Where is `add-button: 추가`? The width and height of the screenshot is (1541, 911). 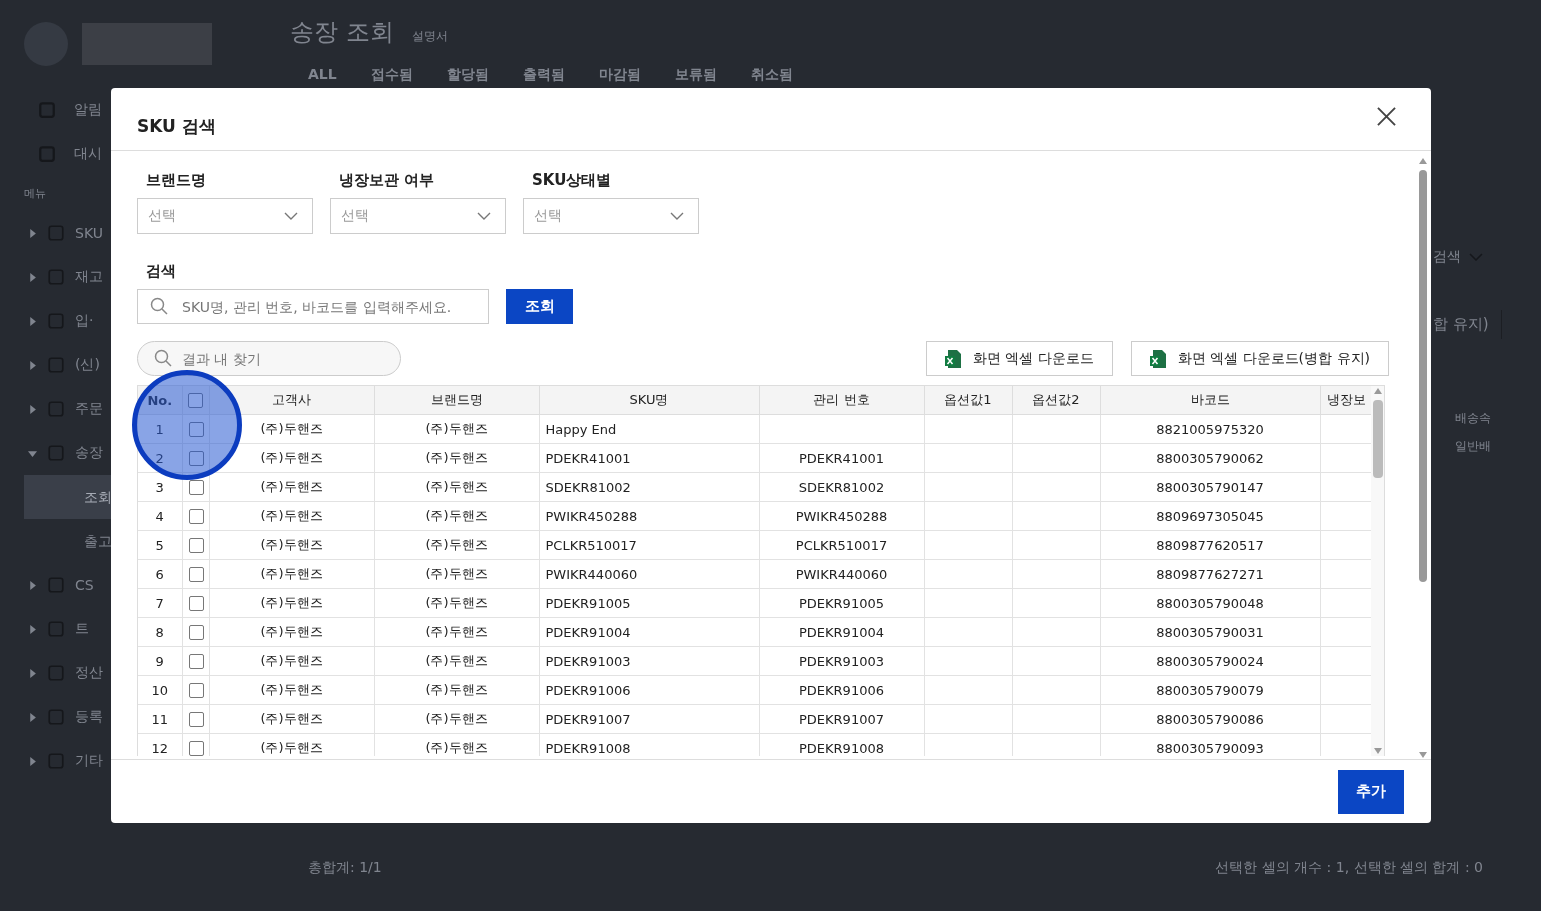 add-button: 추가 is located at coordinates (1371, 791).